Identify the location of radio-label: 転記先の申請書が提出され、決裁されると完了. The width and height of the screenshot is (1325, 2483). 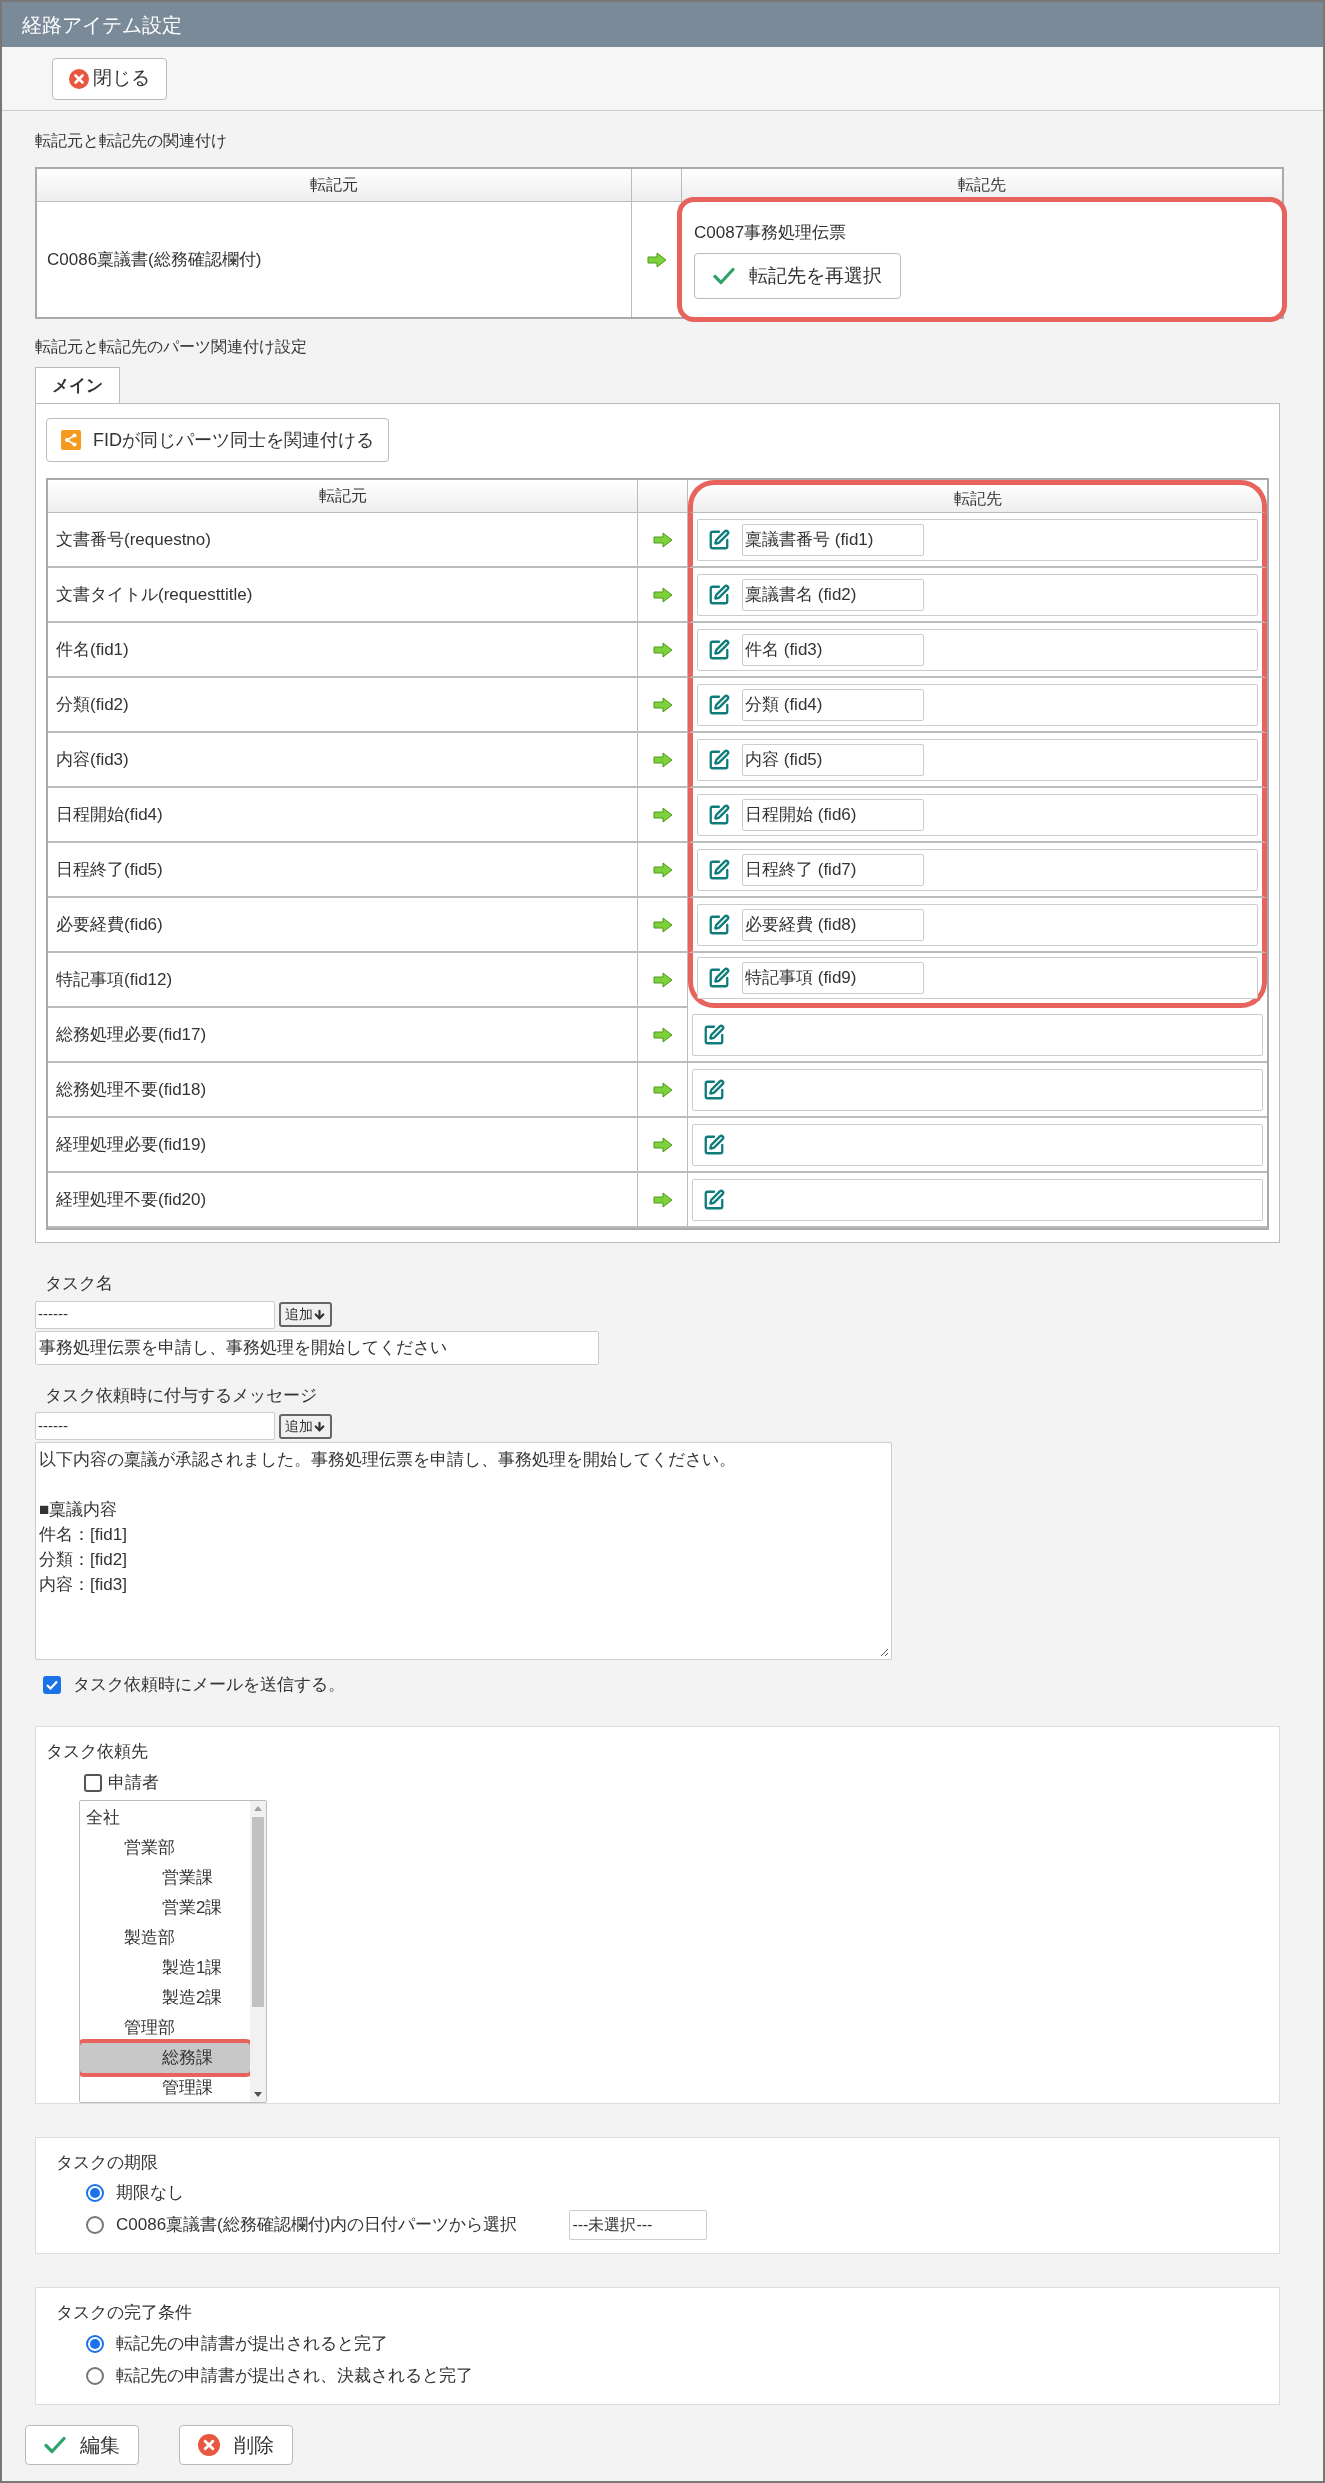
(294, 2375).